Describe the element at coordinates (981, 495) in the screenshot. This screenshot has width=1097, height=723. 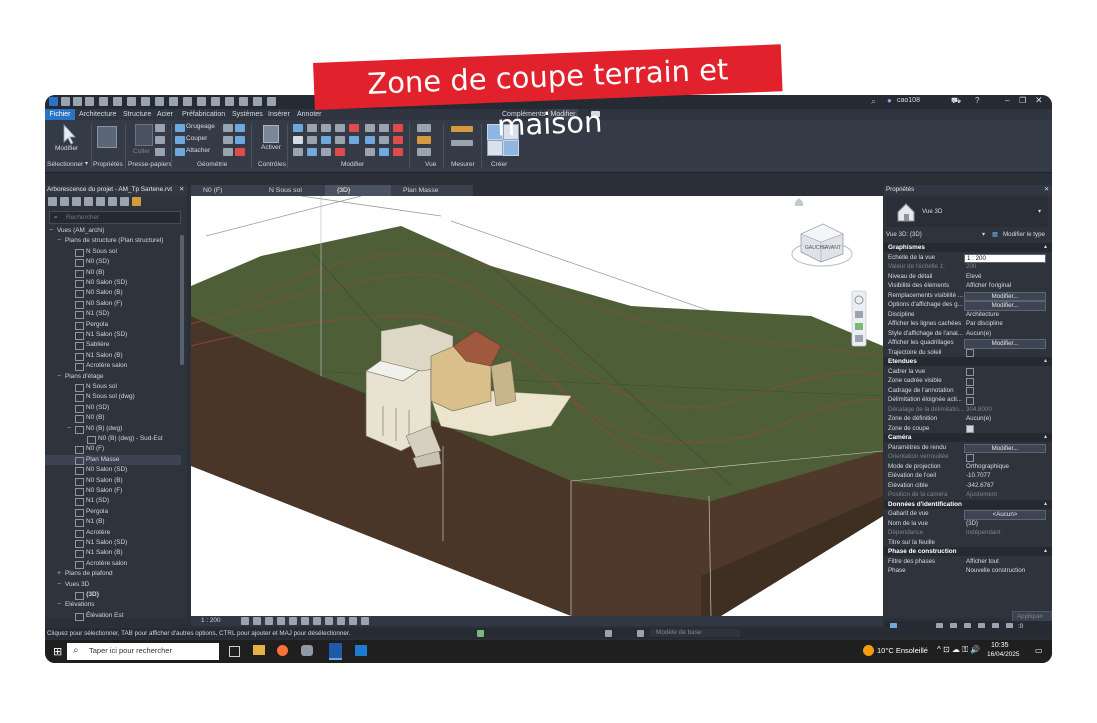
I see `property-value: Ajustement` at that location.